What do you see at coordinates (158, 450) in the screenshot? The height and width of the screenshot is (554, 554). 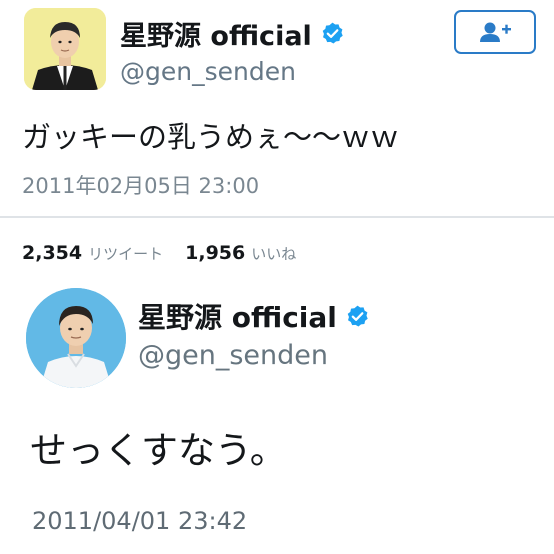 I see `tweet-text: せっくすなう。` at bounding box center [158, 450].